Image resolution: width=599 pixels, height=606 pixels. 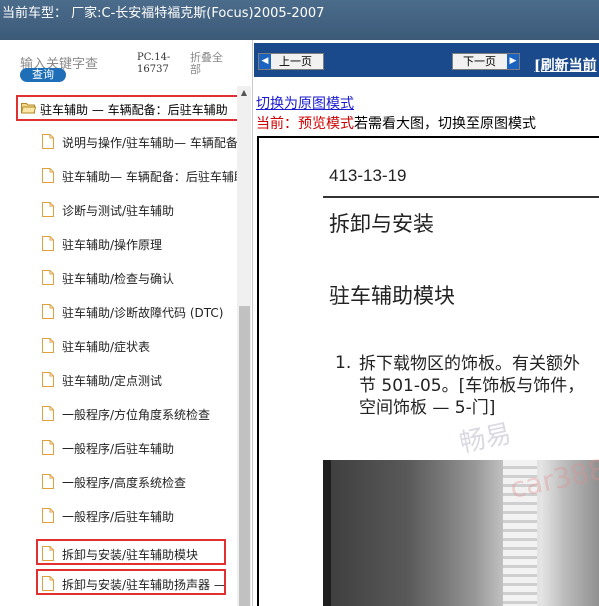 I want to click on tree-item: 一般程序/高度系统检查, so click(x=138, y=482).